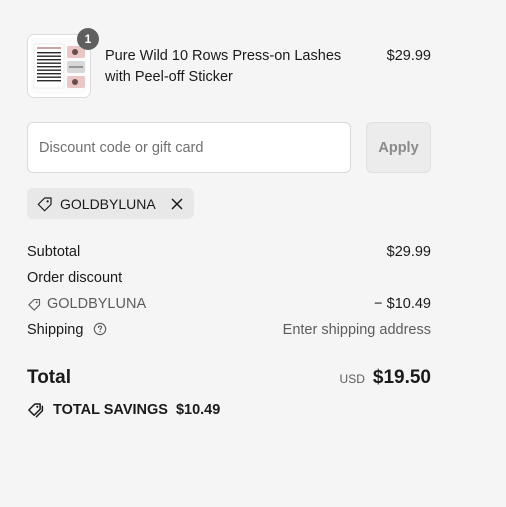 This screenshot has height=507, width=506. What do you see at coordinates (229, 254) in the screenshot?
I see `subtotal-row: Subtotal $29.99` at bounding box center [229, 254].